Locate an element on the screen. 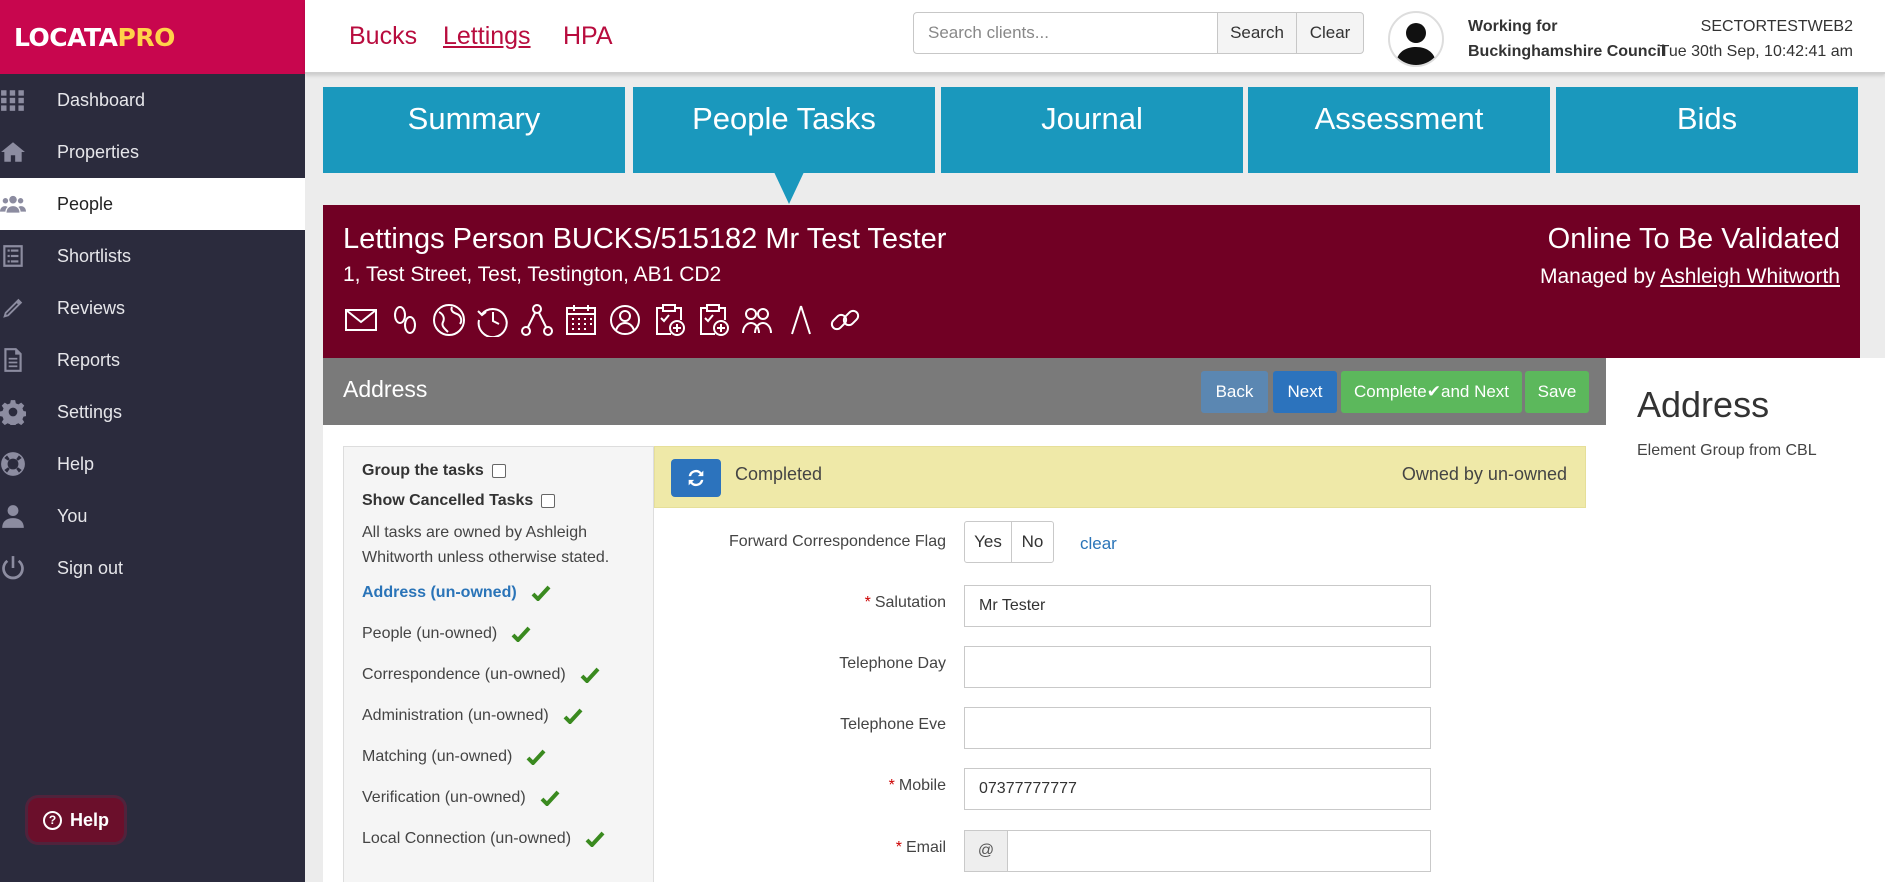 The height and width of the screenshot is (882, 1885). clear-button: Clear is located at coordinates (1330, 33).